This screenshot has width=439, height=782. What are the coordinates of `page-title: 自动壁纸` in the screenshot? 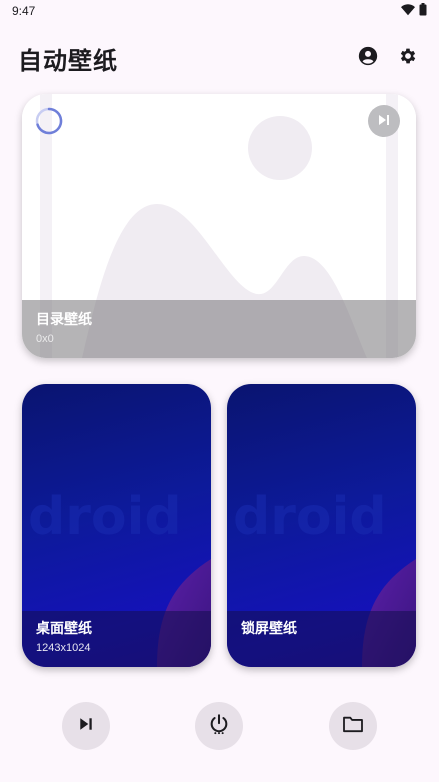 It's located at (68, 60).